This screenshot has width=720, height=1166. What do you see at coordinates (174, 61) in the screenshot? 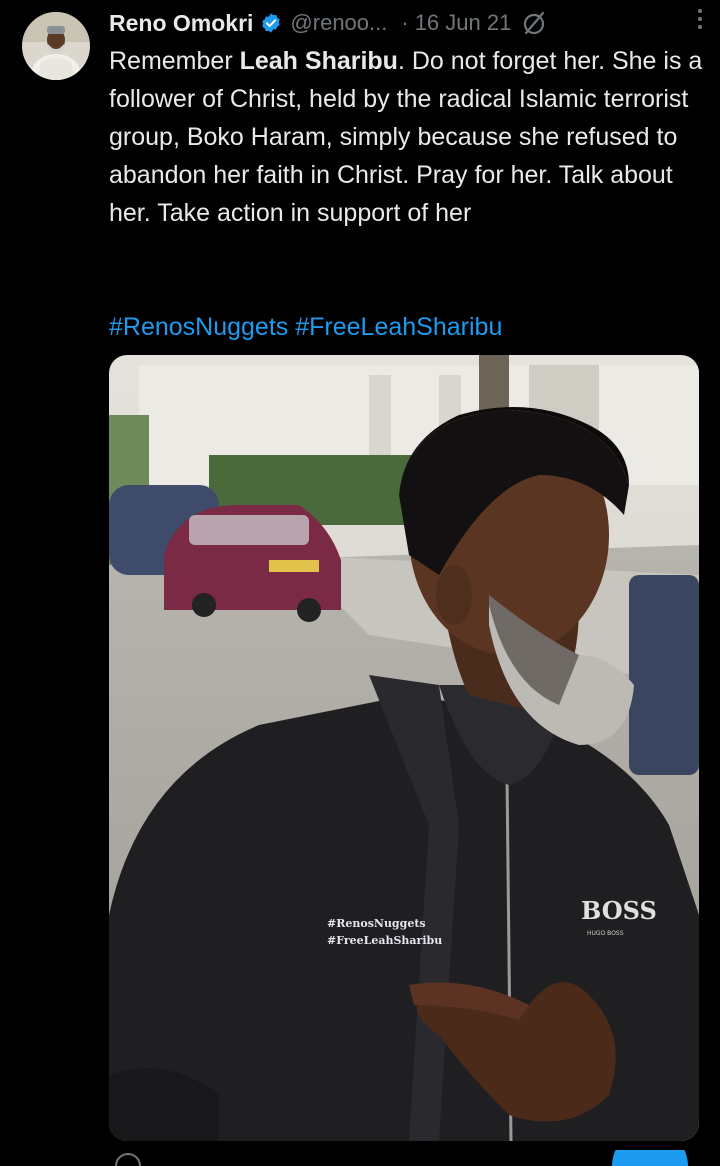
I see `tweet-intro: Remember` at bounding box center [174, 61].